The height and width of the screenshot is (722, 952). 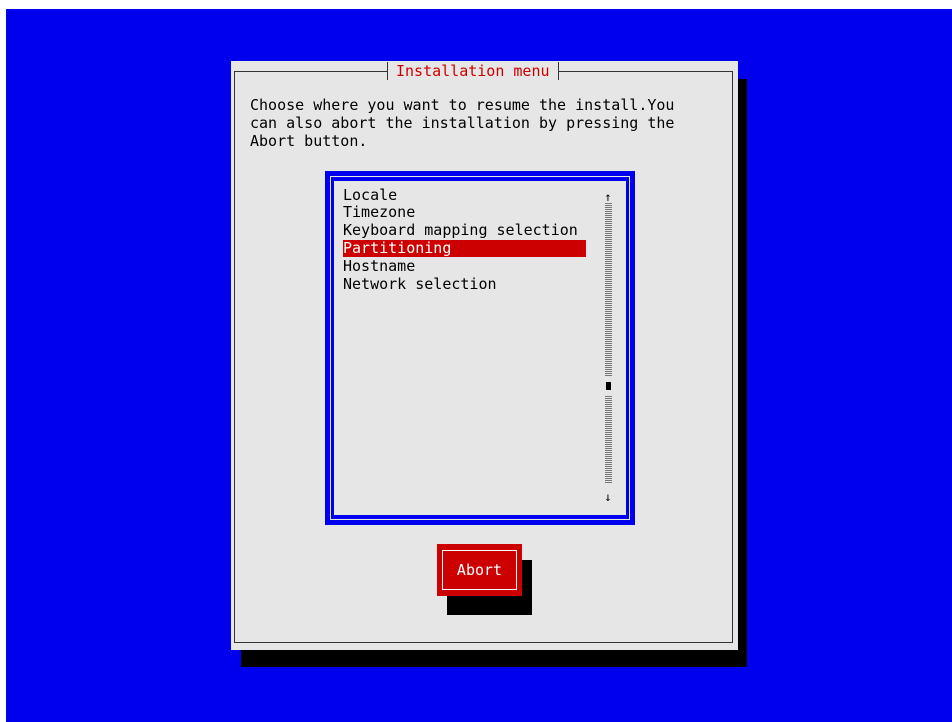 I want to click on menu-item-locale: Locale, so click(x=464, y=195).